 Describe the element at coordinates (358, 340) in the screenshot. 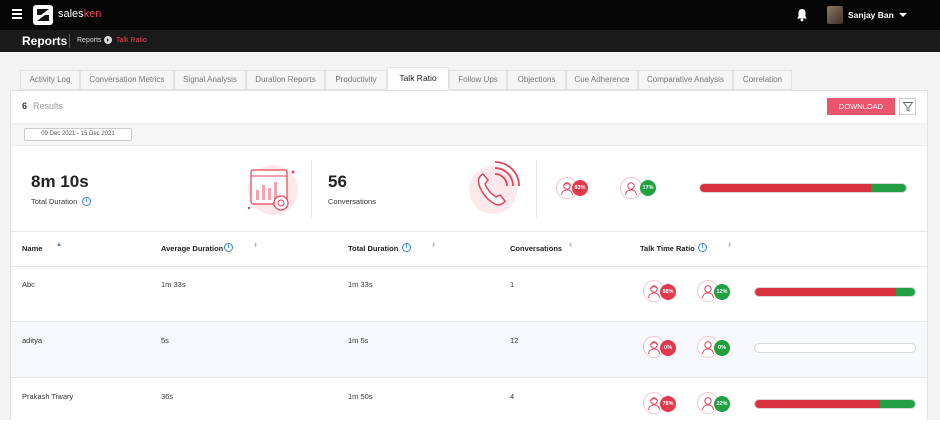

I see `cell-total-duration: 1m 5s` at that location.